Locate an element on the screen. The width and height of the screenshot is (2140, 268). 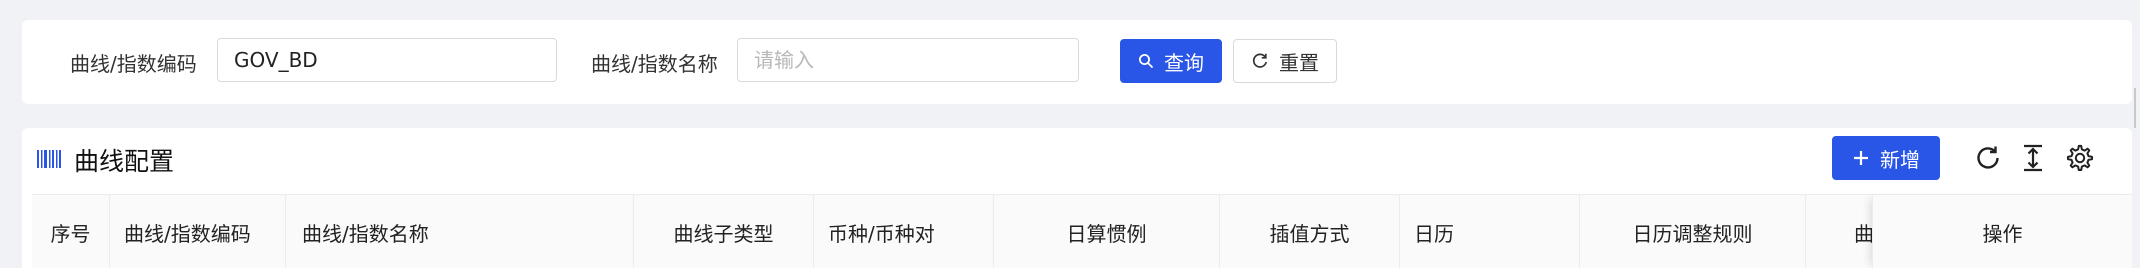
barcode-icon is located at coordinates (49, 161).